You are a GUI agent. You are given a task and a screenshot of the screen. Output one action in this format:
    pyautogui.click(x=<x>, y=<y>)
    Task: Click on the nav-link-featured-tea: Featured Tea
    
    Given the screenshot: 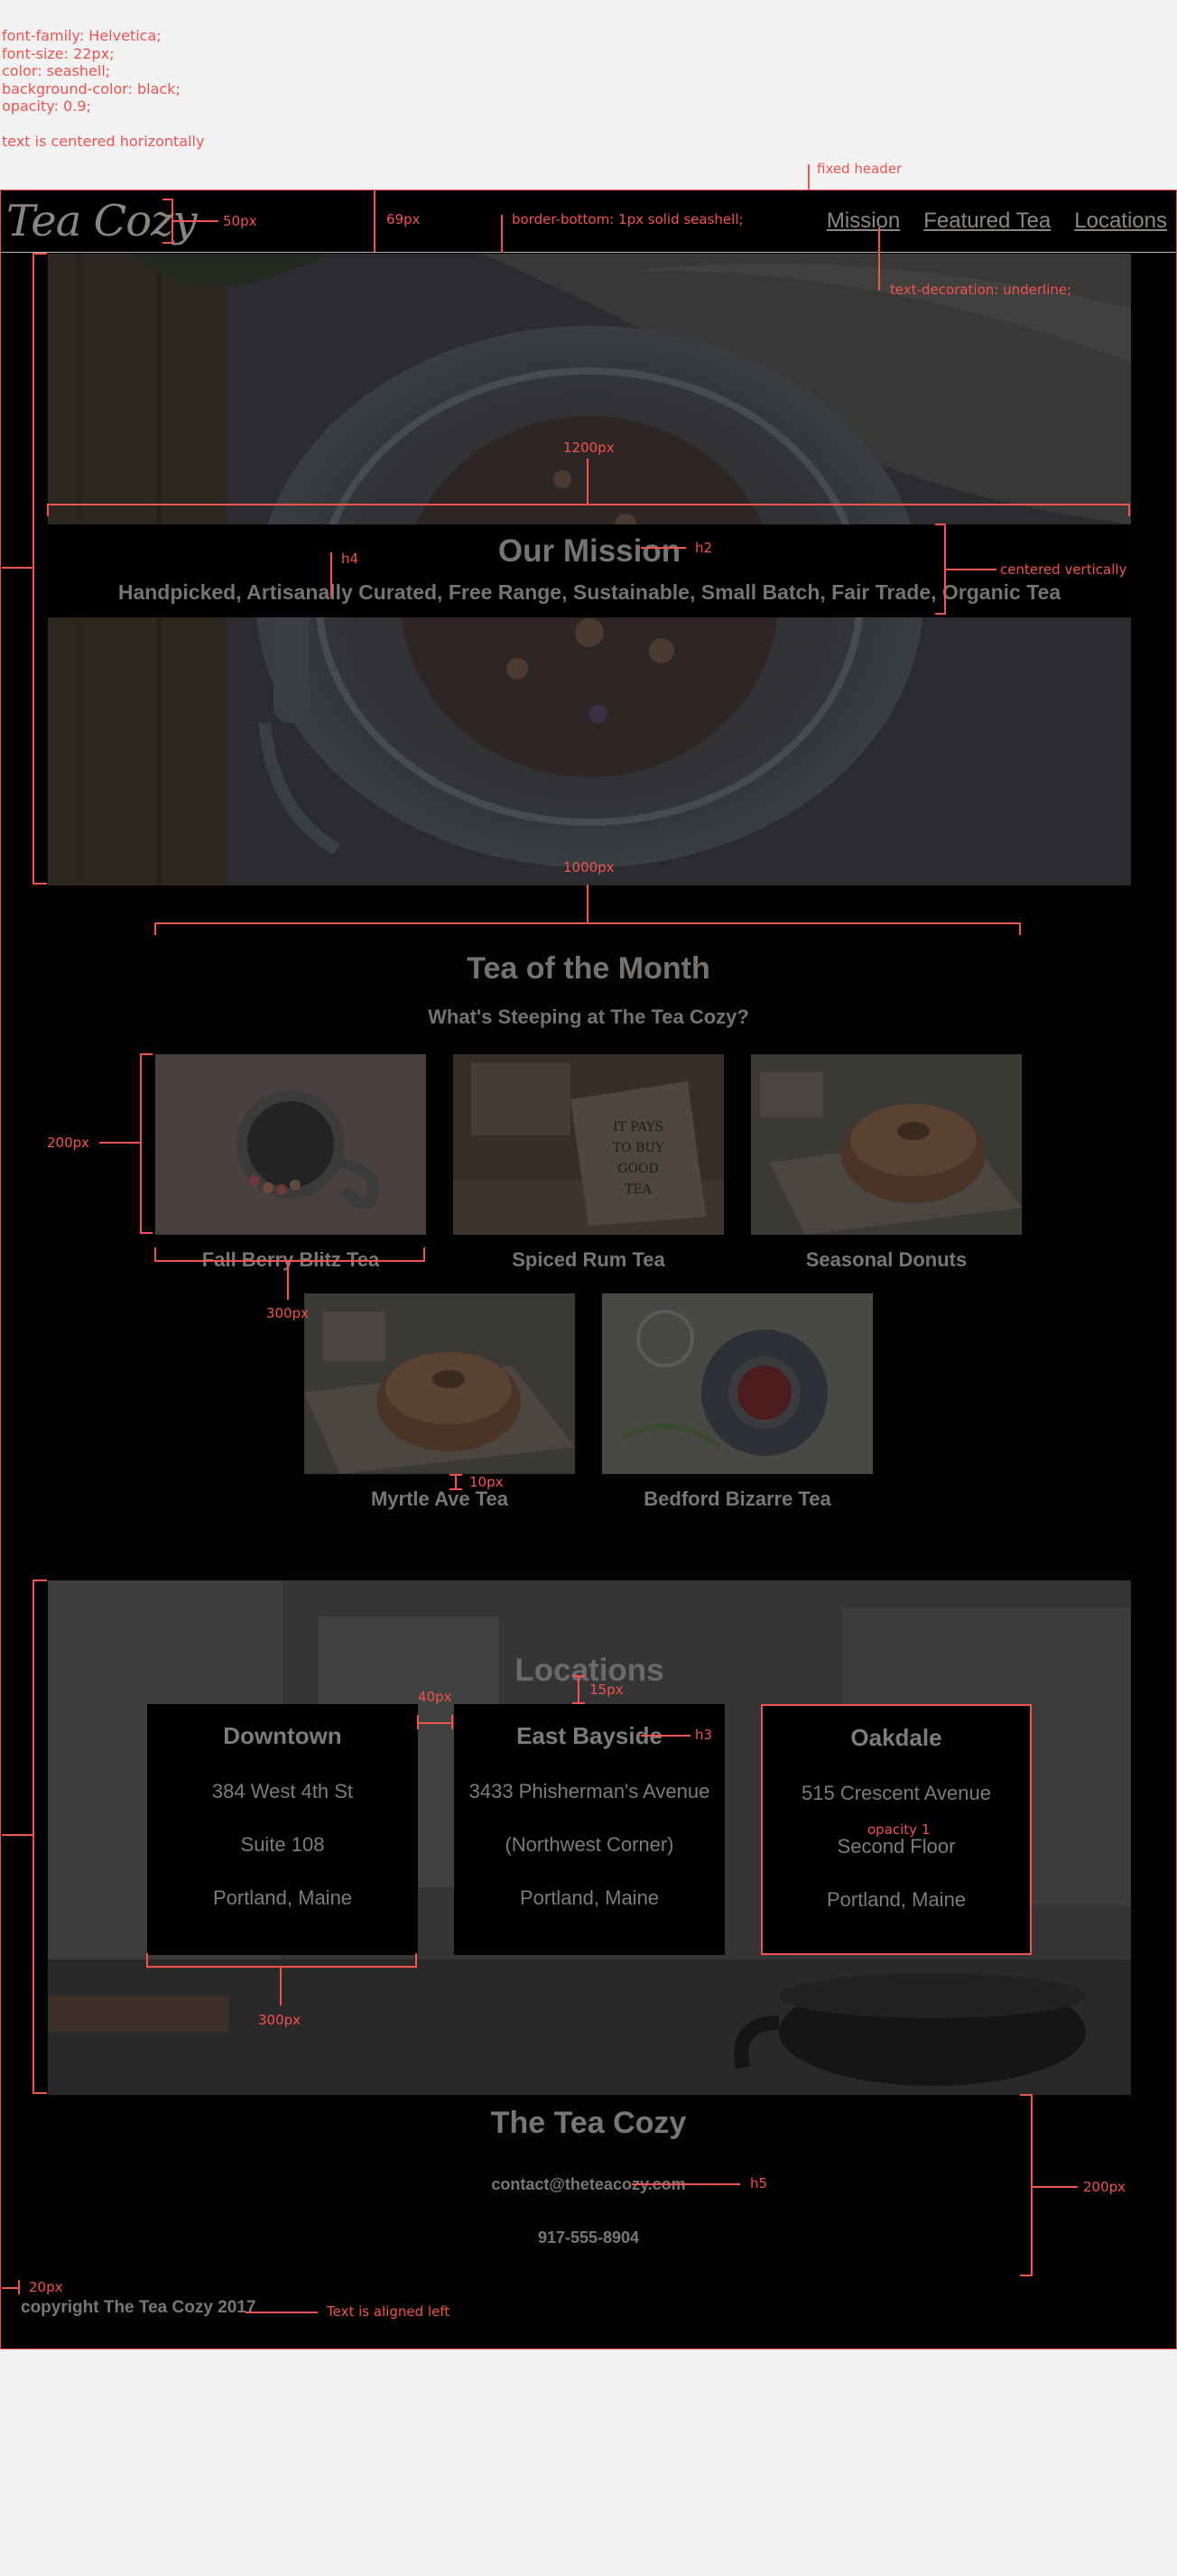 What is the action you would take?
    pyautogui.click(x=987, y=221)
    